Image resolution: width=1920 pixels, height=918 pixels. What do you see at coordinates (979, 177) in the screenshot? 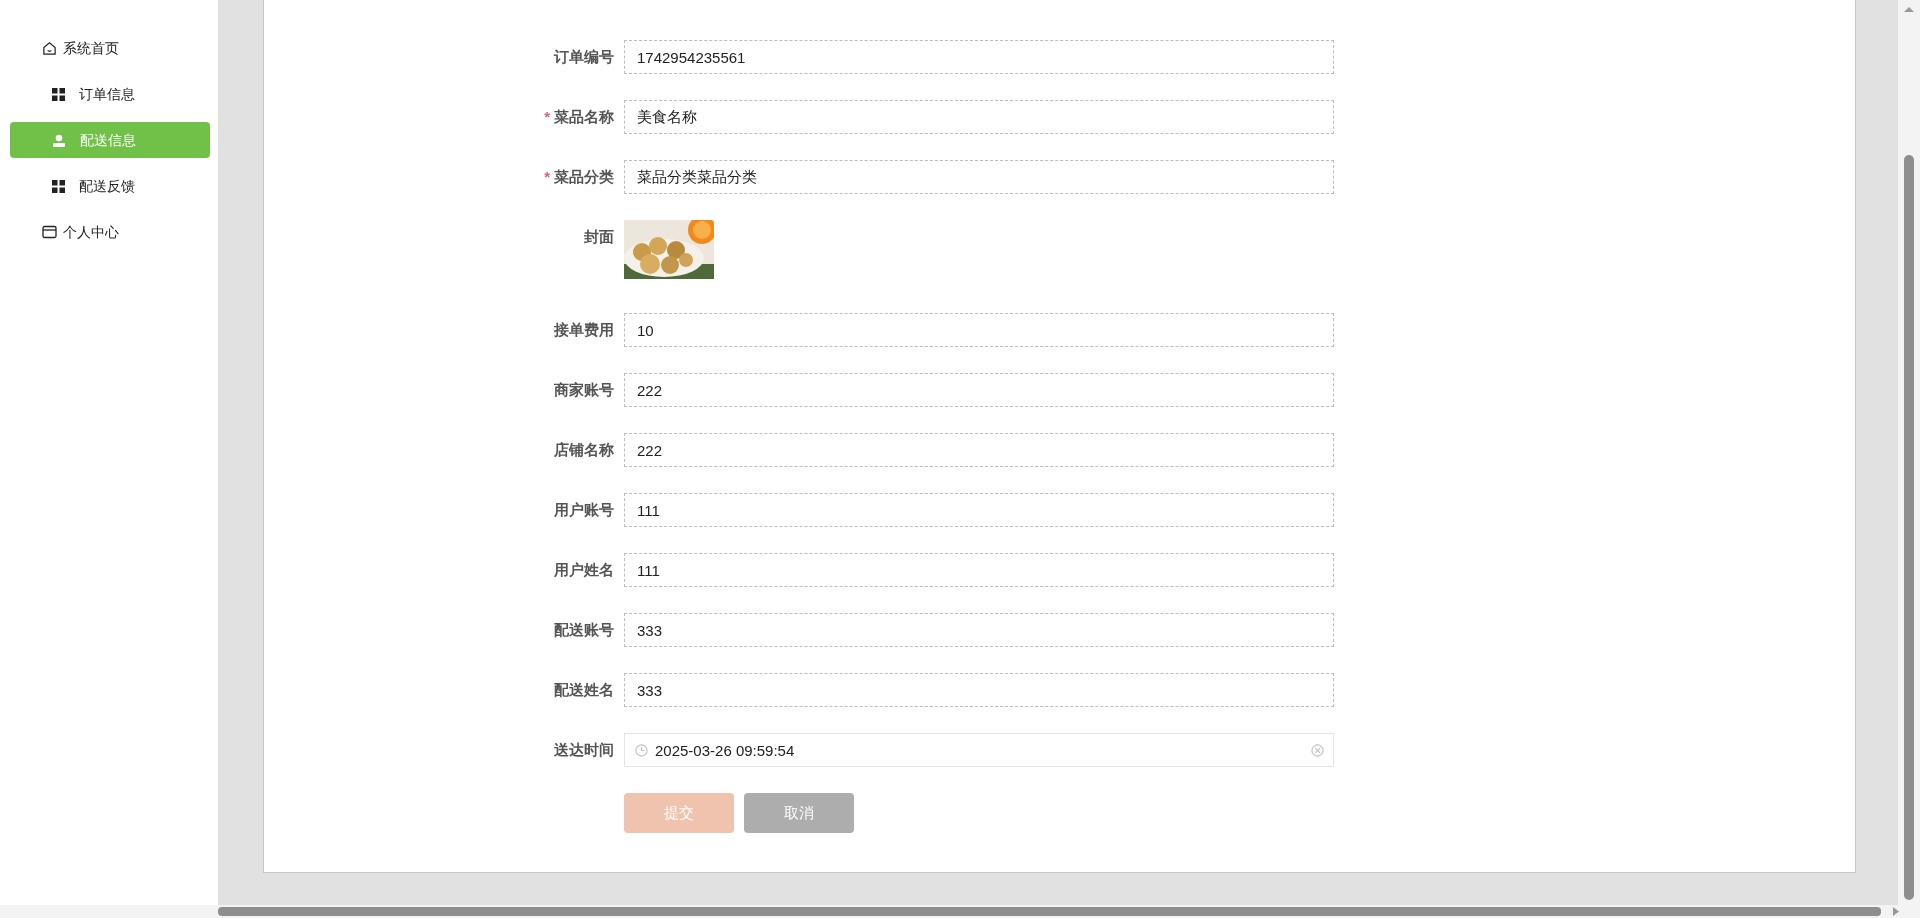
I see `input-field: 菜品分类菜品分类` at bounding box center [979, 177].